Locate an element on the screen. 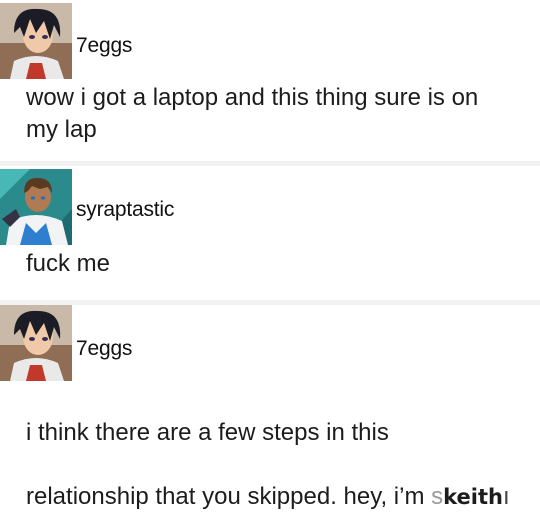 The image size is (540, 513). keith-overlay-label: keith is located at coordinates (473, 497).